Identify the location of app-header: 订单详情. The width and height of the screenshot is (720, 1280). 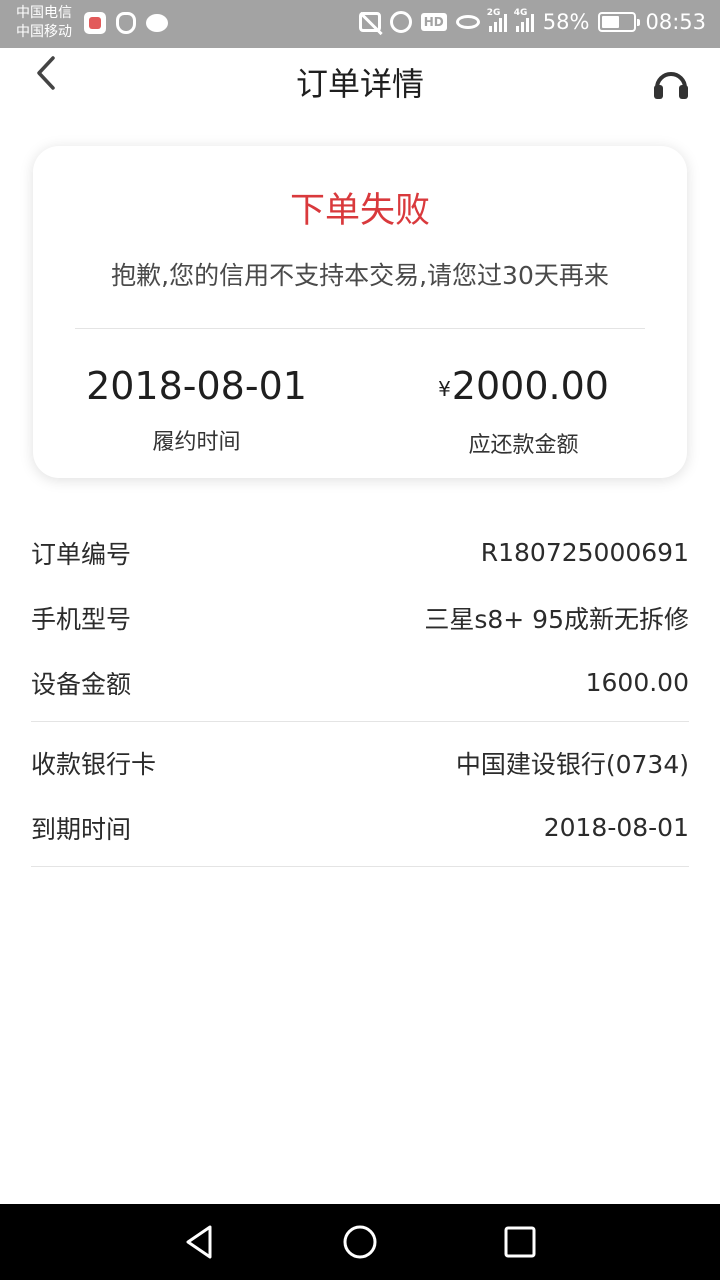
(360, 80).